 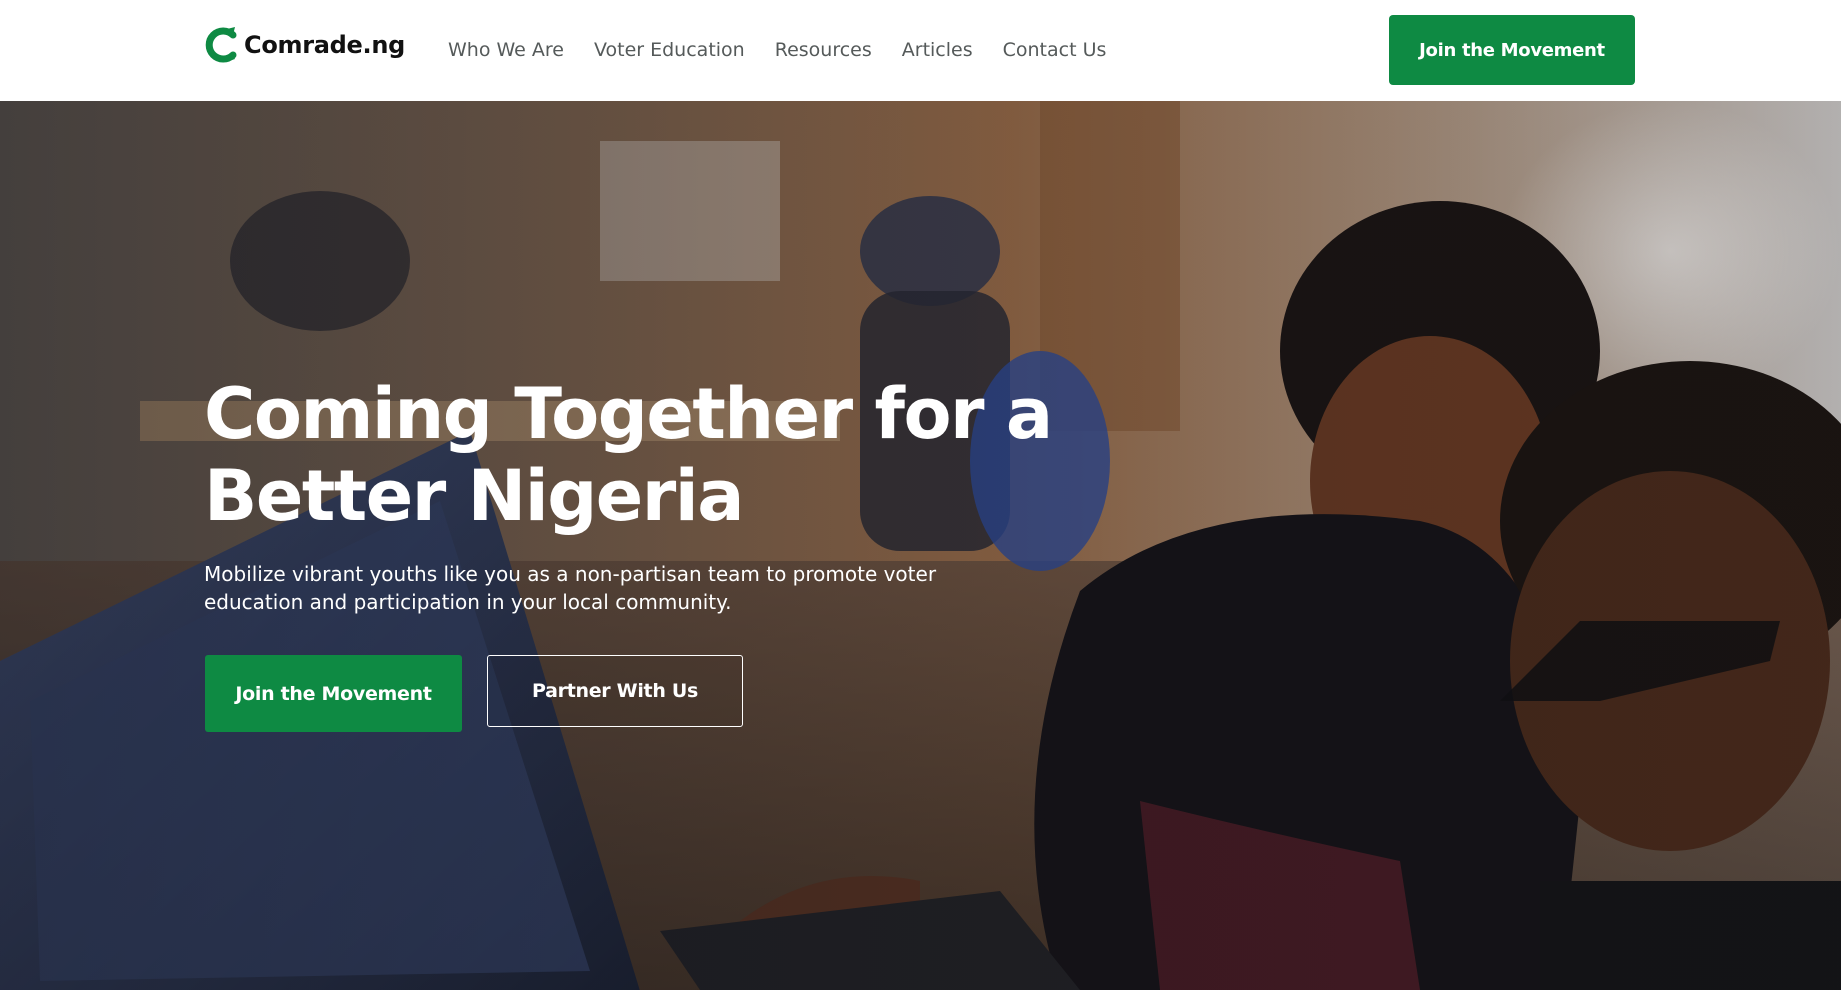 I want to click on hero-title: Coming Together for a Better Nigeria, so click(x=628, y=455).